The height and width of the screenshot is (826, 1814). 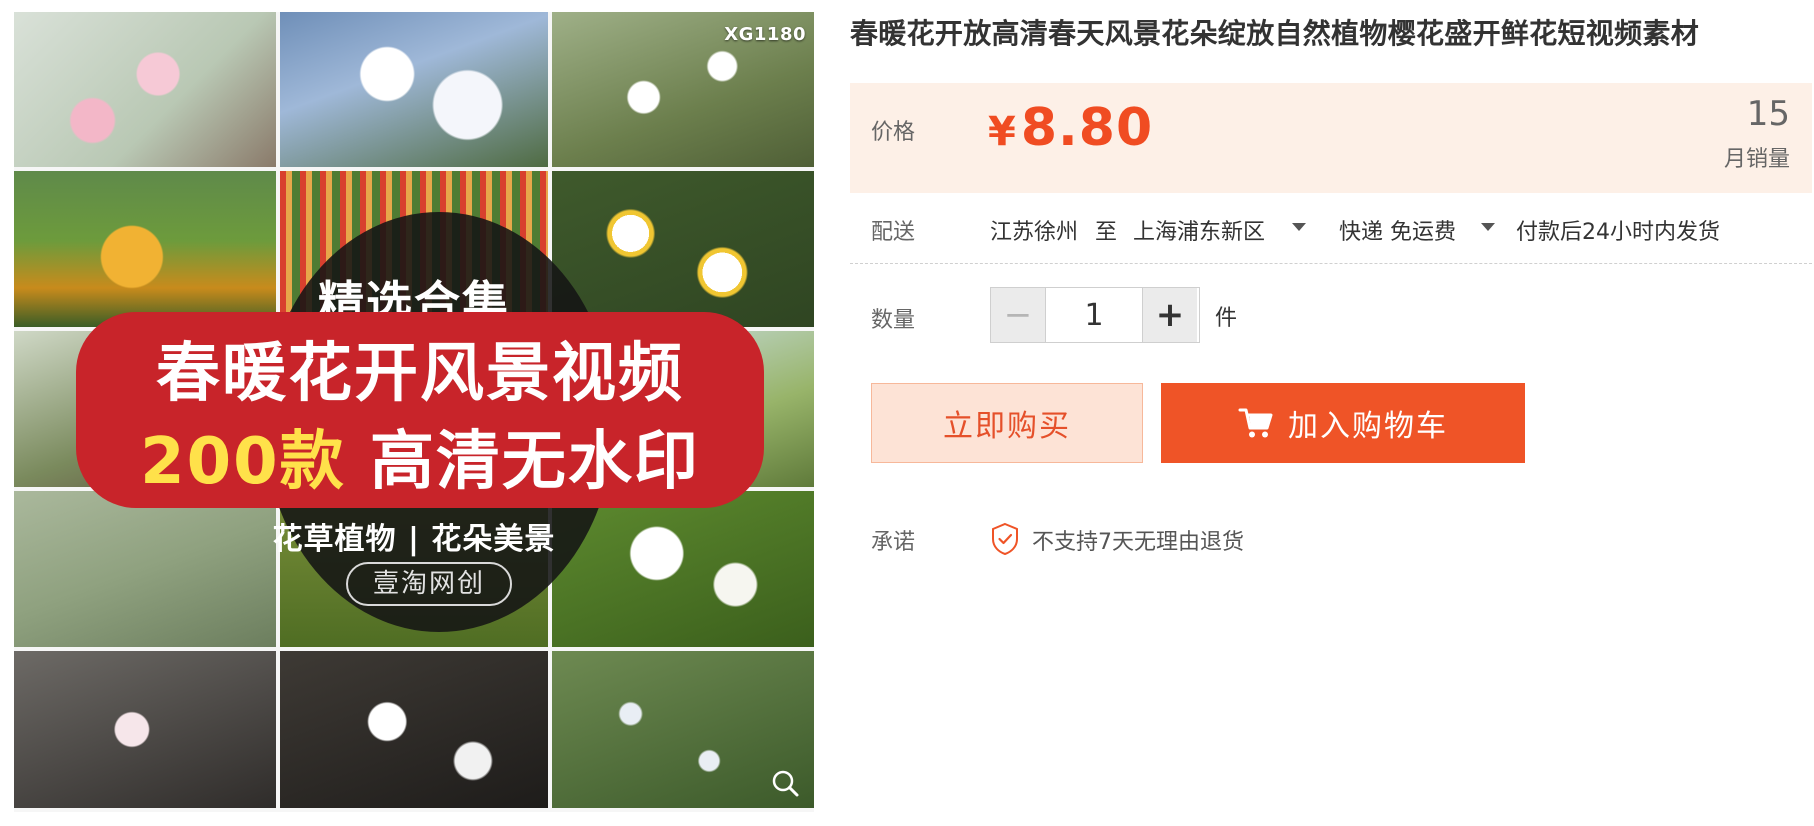 I want to click on buy-now-button: 立即购买, so click(x=1007, y=423).